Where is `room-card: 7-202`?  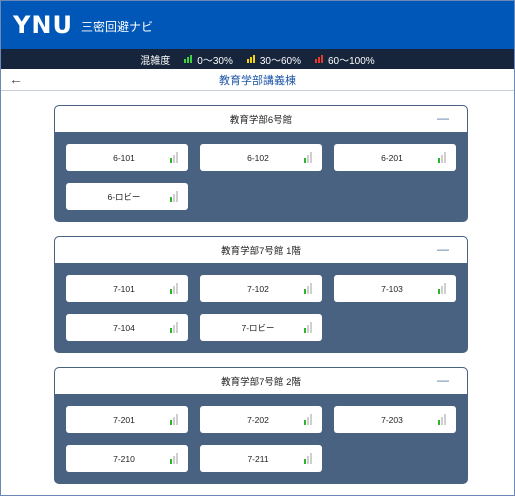 room-card: 7-202 is located at coordinates (261, 419).